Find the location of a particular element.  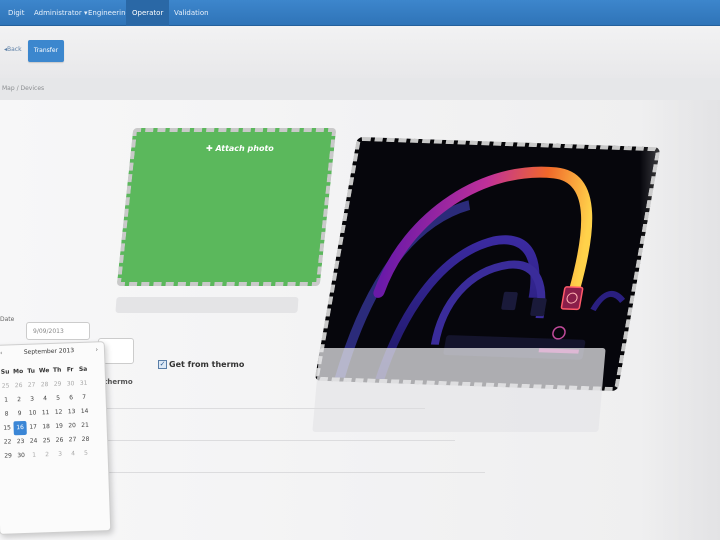

calendar-weekday-header: Mo is located at coordinates (18, 371).